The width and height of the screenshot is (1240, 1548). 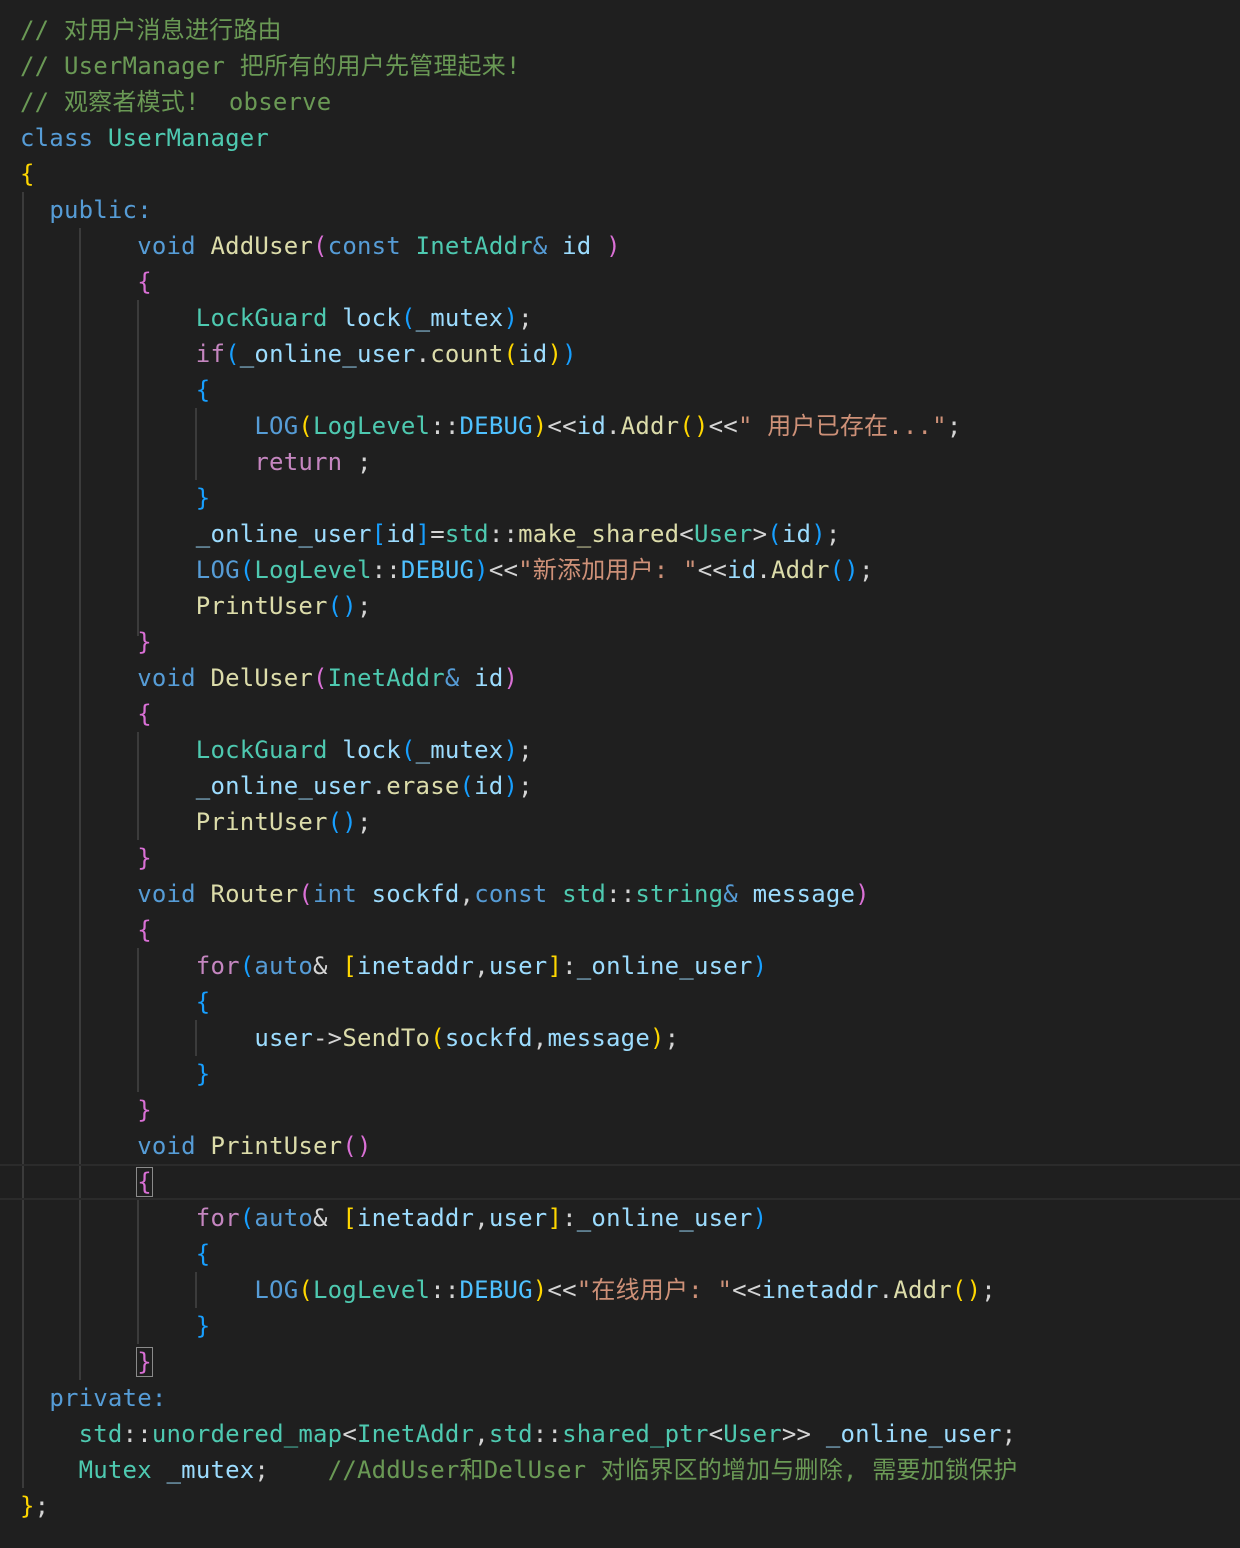 What do you see at coordinates (620, 354) in the screenshot?
I see `code-line: if(_online_user.count(id))` at bounding box center [620, 354].